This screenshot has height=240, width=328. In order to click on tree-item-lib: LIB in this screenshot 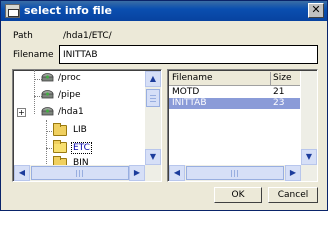, I will do `click(97, 131)`.